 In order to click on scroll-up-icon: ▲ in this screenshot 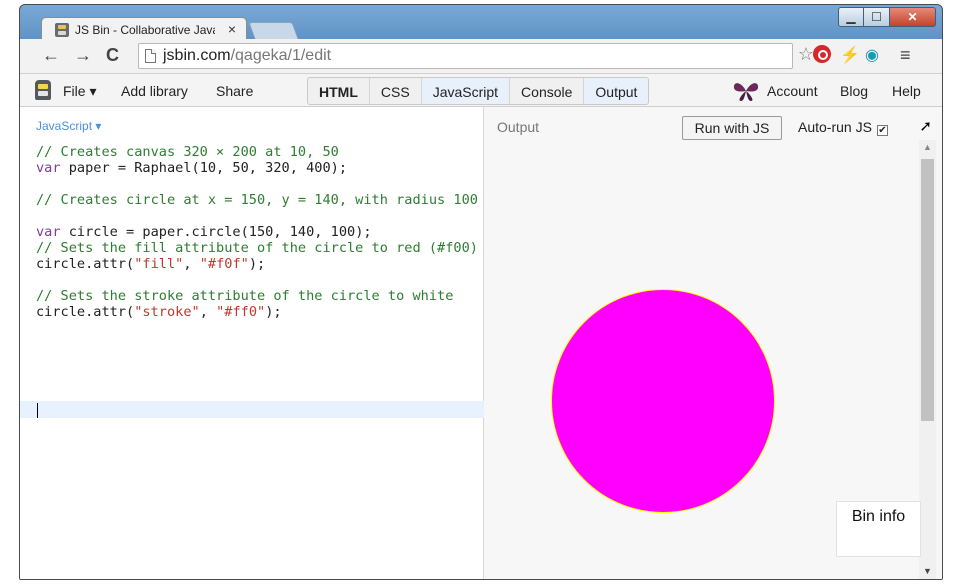, I will do `click(927, 147)`.